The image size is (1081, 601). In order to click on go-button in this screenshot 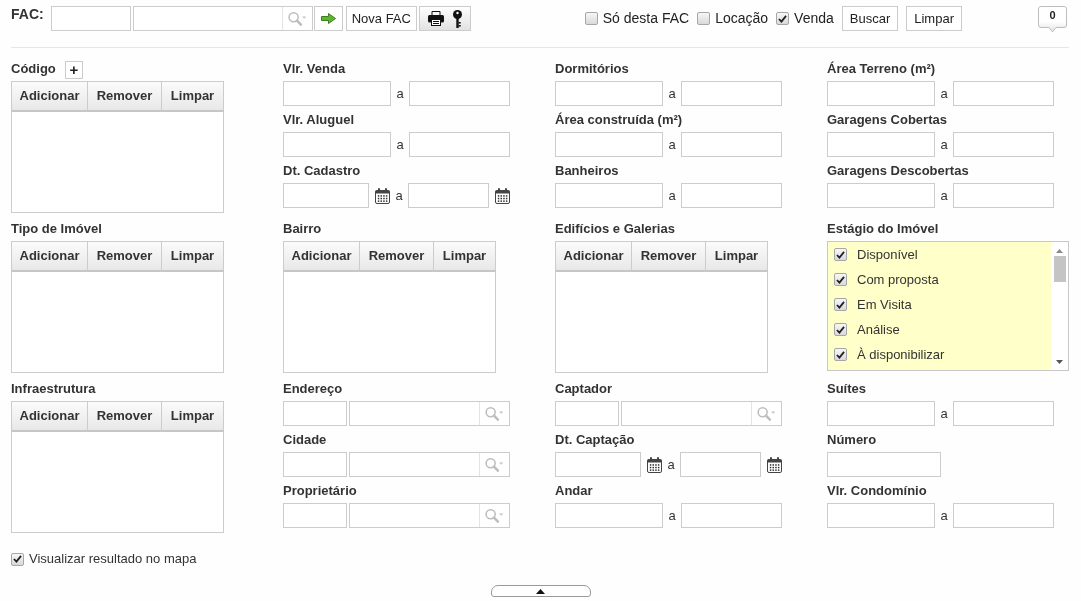, I will do `click(328, 18)`.